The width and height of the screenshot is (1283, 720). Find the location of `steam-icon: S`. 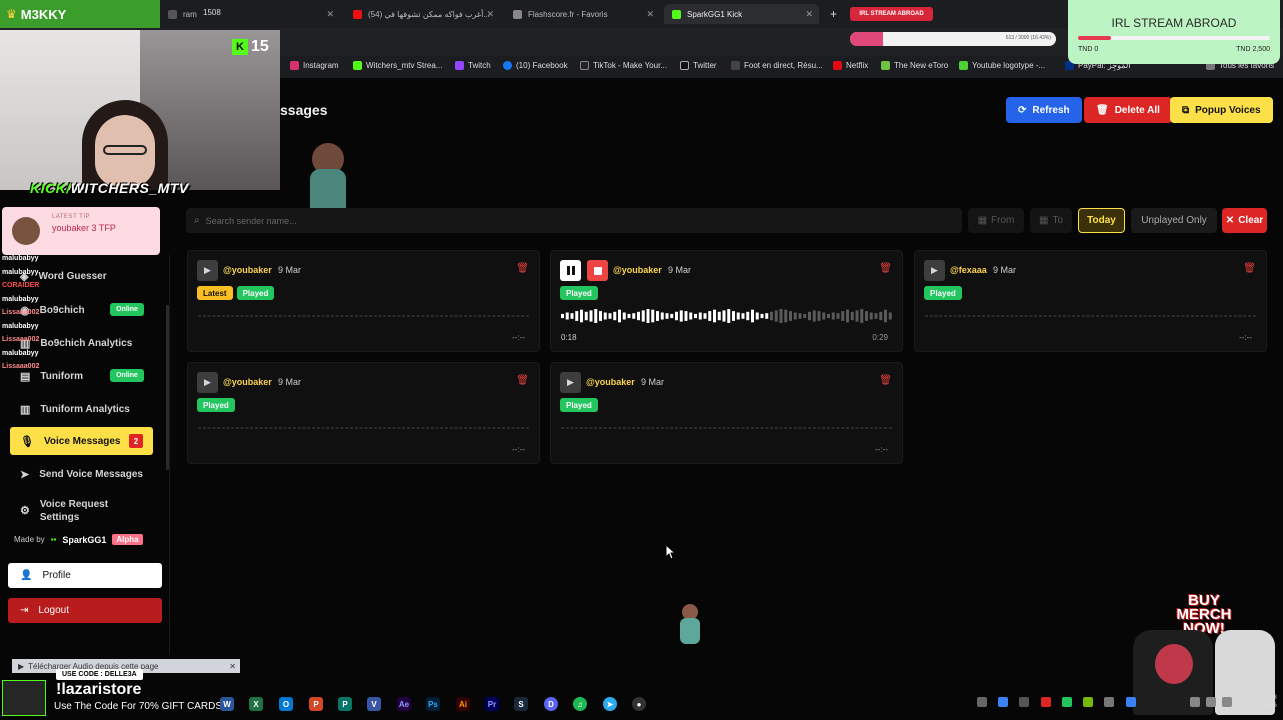

steam-icon: S is located at coordinates (521, 704).